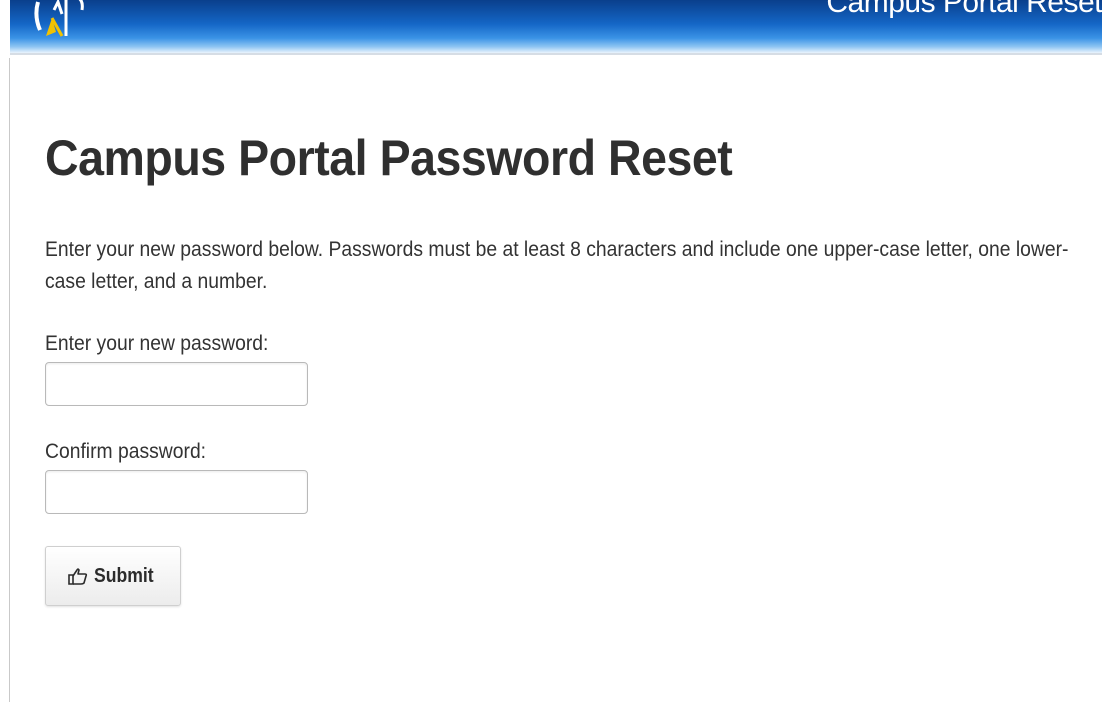 This screenshot has height=702, width=1102. Describe the element at coordinates (556, 27) in the screenshot. I see `header-banner: Campus Portal Reset` at that location.